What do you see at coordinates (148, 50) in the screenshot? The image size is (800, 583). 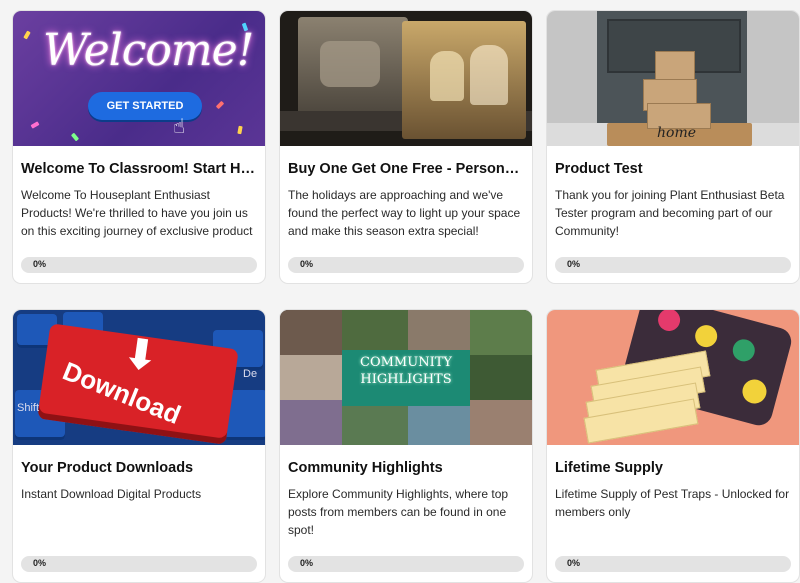 I see `welcome-headline: Welcome!` at bounding box center [148, 50].